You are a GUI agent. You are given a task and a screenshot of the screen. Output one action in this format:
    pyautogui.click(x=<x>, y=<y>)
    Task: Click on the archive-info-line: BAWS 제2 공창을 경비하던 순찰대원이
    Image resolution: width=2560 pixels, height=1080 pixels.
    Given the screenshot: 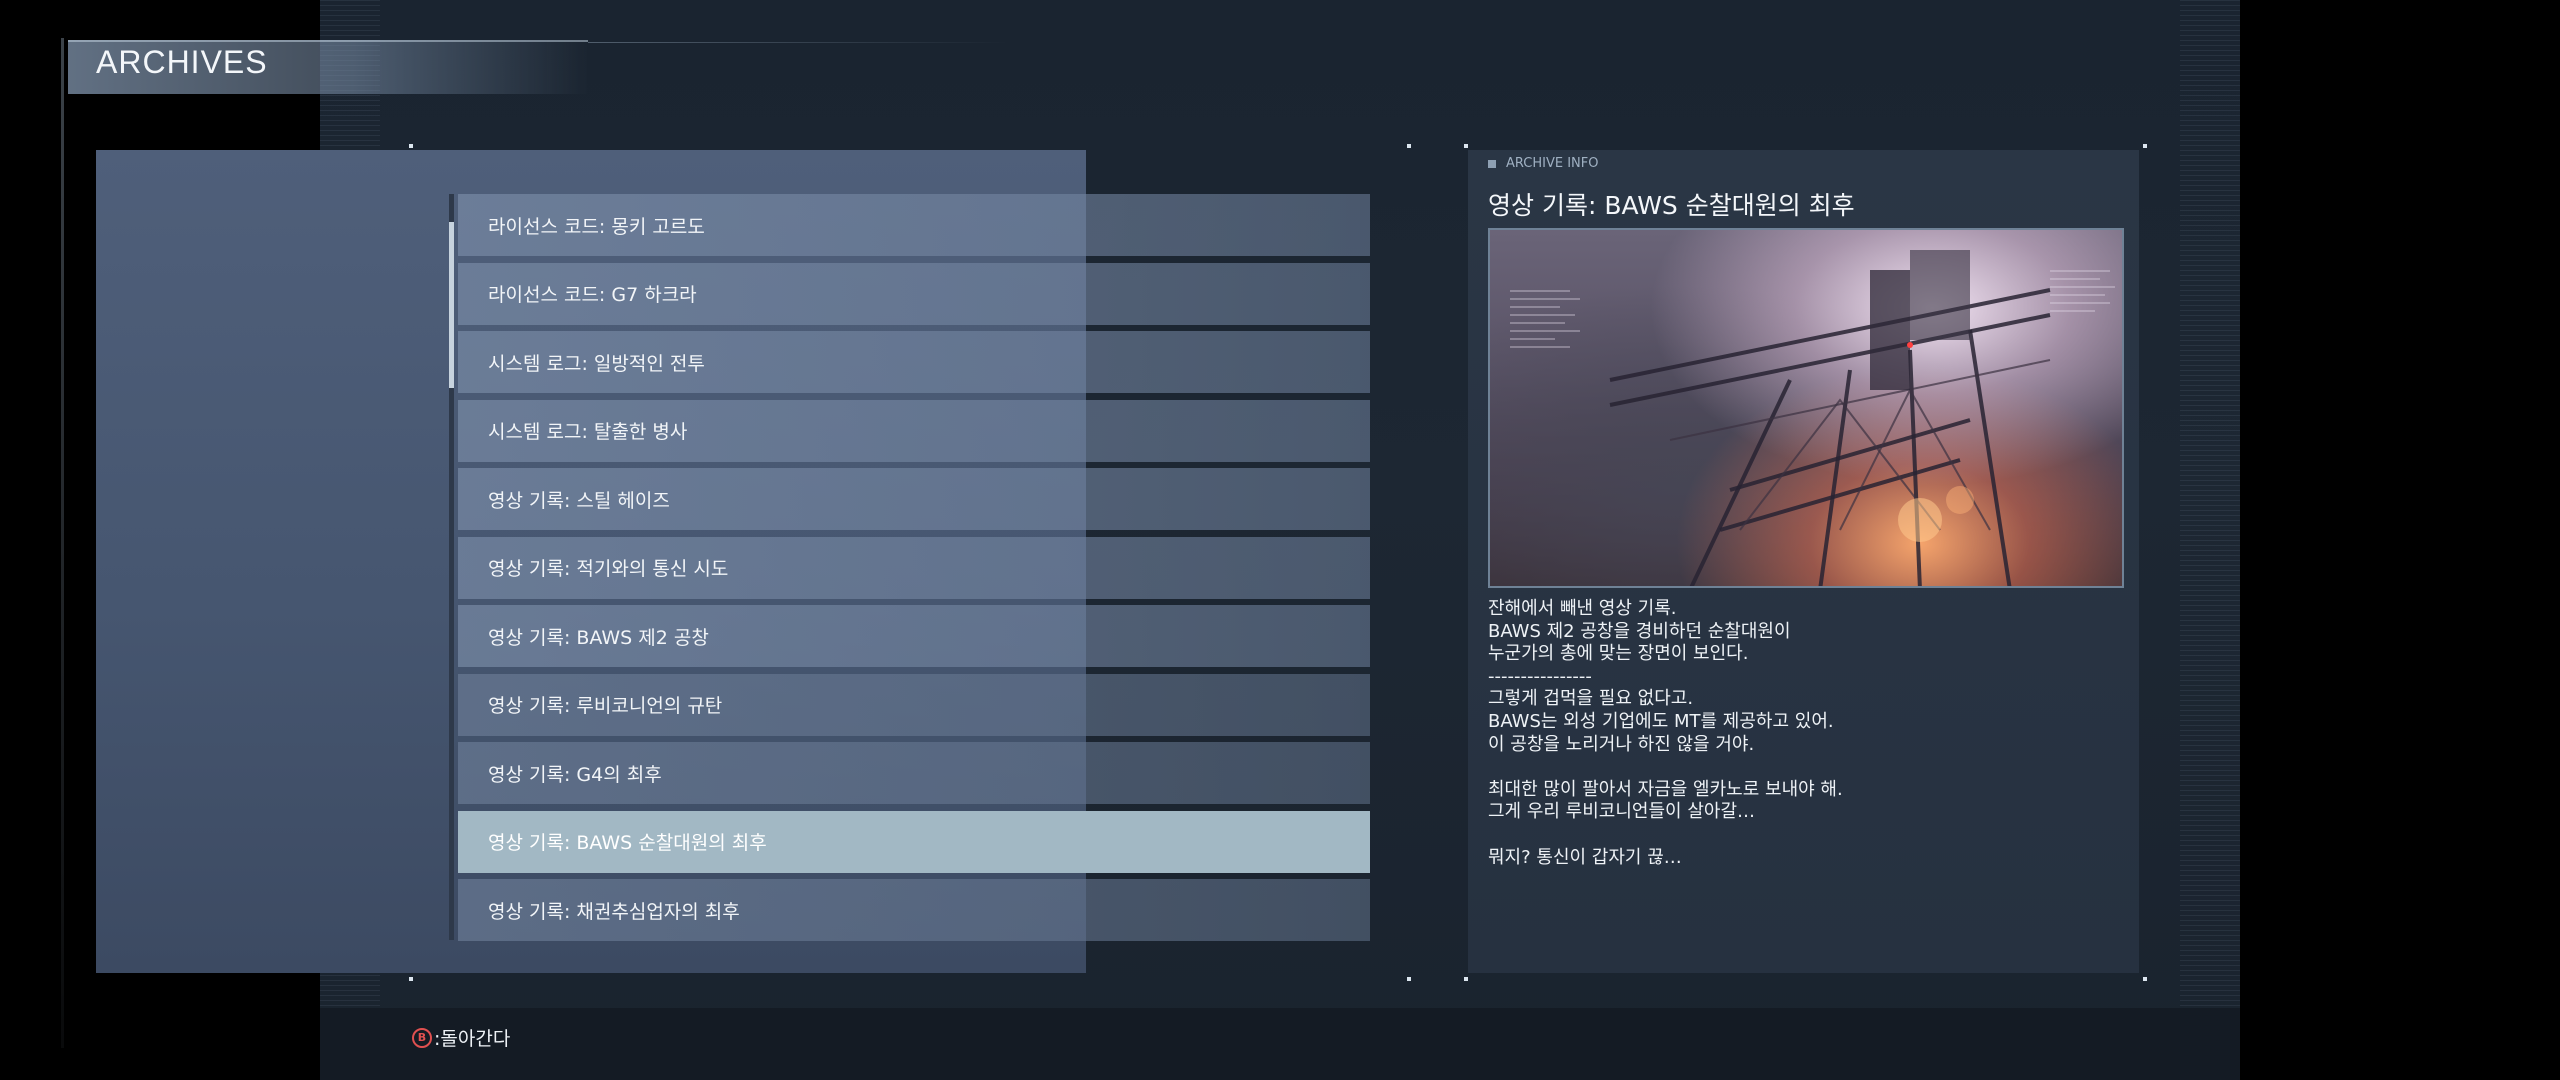 What is the action you would take?
    pyautogui.click(x=1639, y=631)
    